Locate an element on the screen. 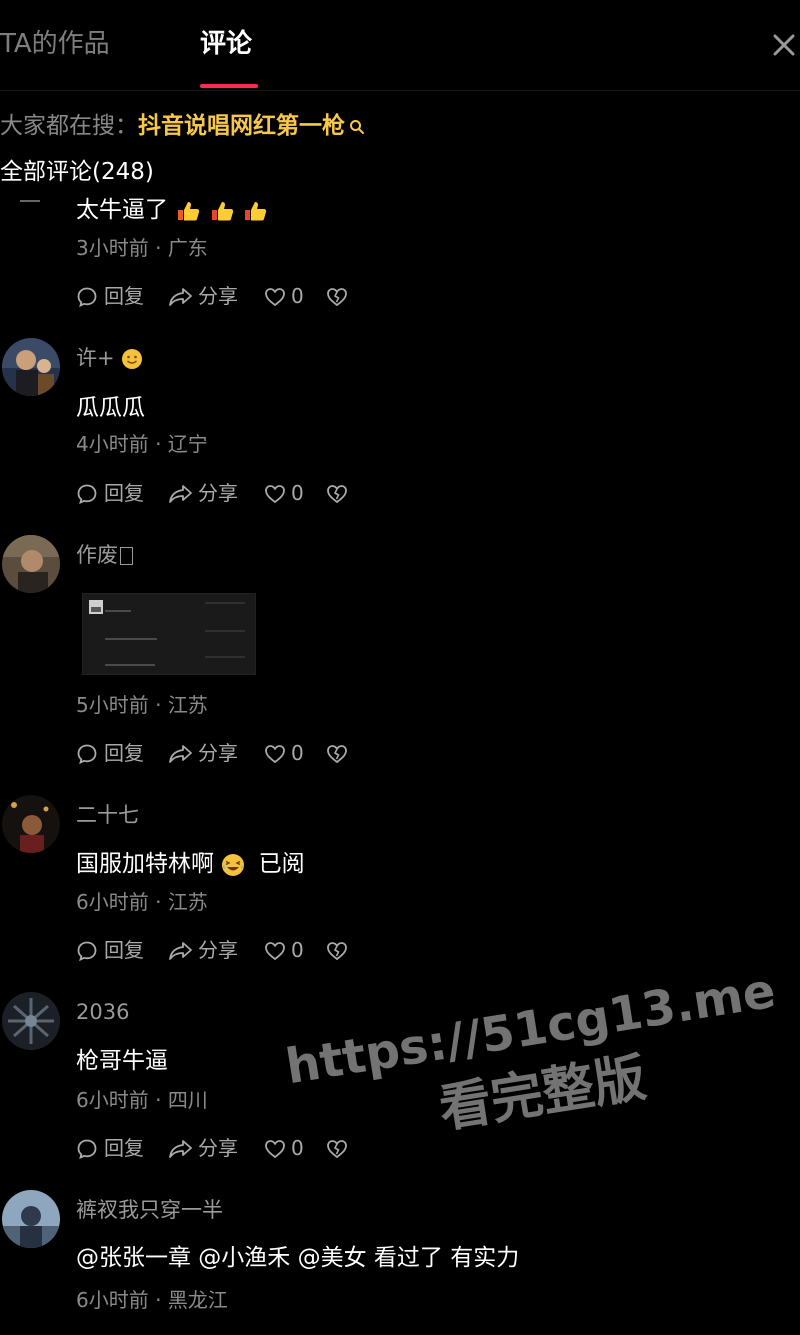 The height and width of the screenshot is (1335, 800). comment-time: 3小时前 is located at coordinates (112, 248).